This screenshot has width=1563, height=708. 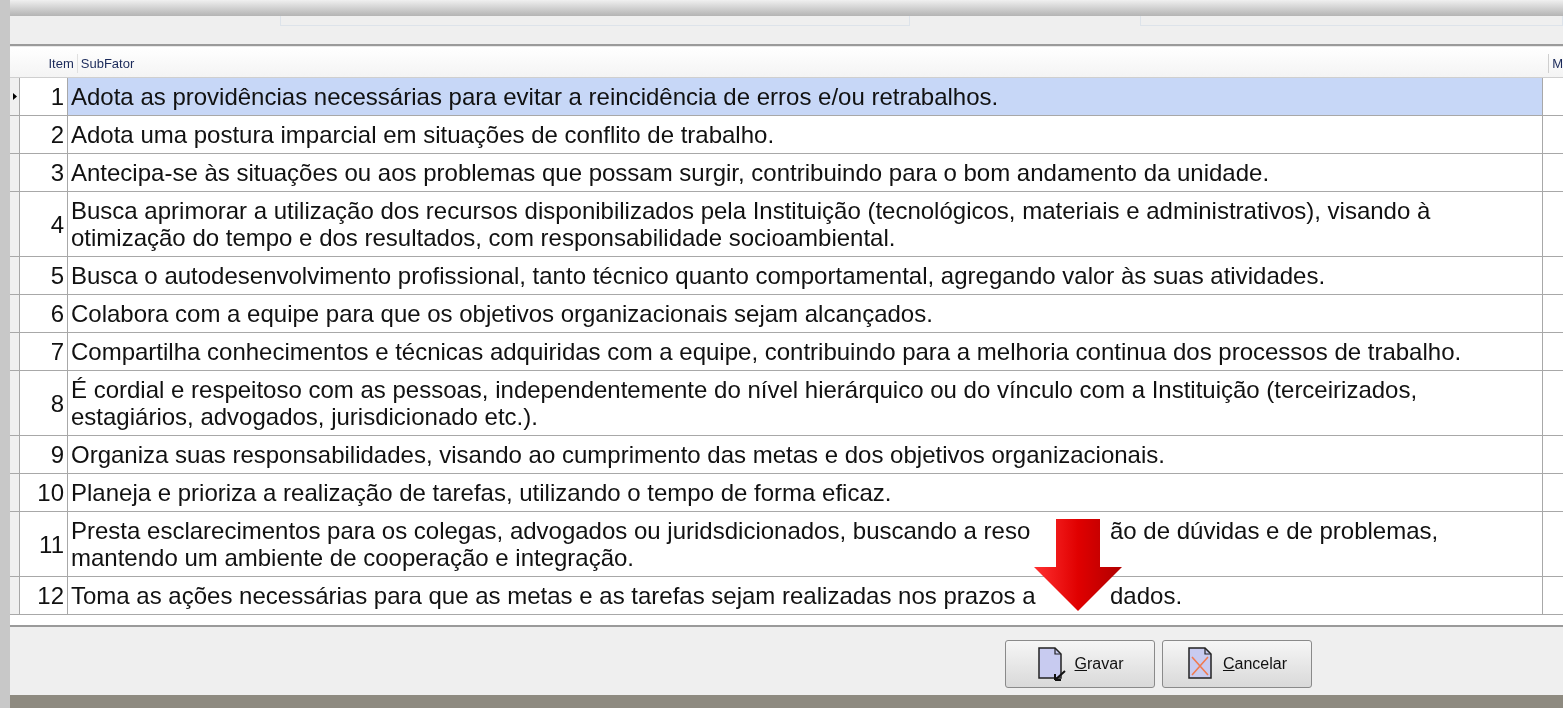 What do you see at coordinates (48, 63) in the screenshot?
I see `column-header: Item` at bounding box center [48, 63].